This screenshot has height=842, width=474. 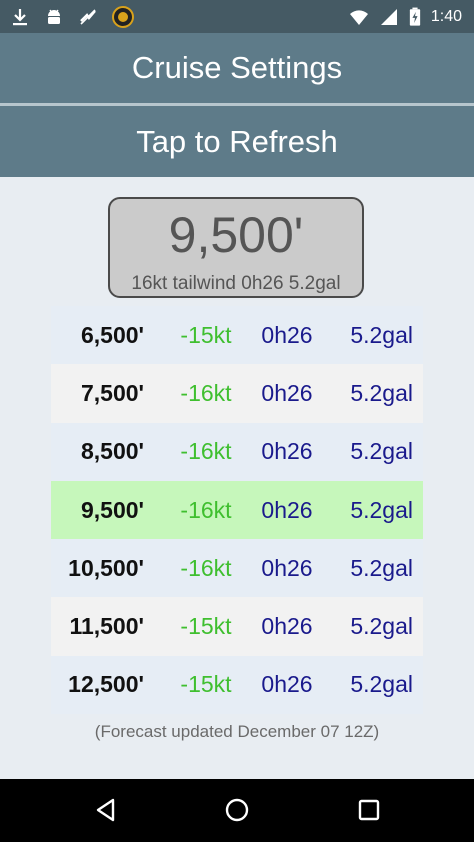 What do you see at coordinates (415, 16) in the screenshot?
I see `battery-icon` at bounding box center [415, 16].